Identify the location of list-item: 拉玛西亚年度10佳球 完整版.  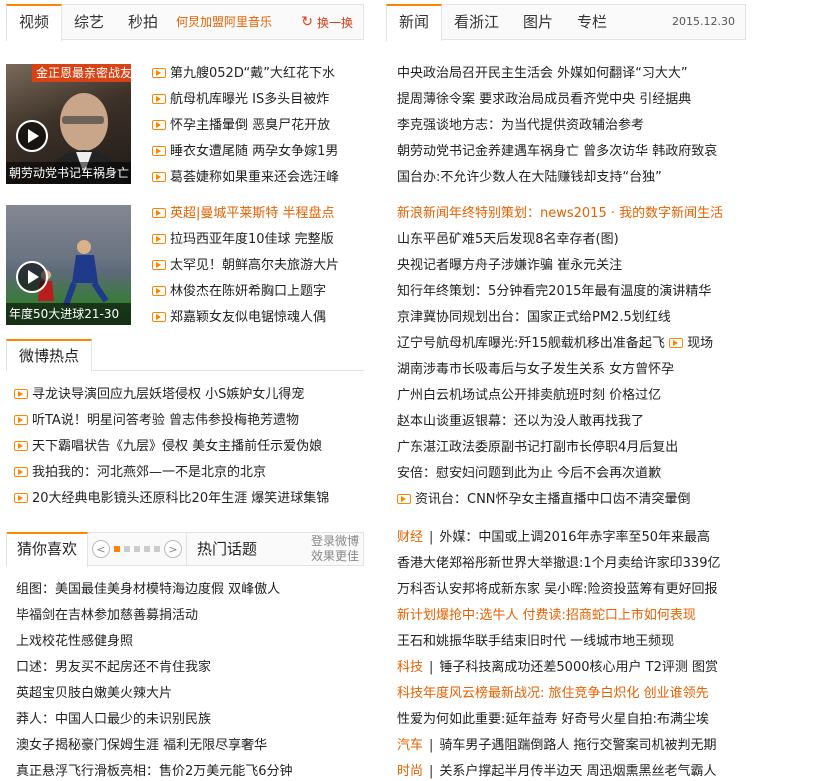
(258, 240).